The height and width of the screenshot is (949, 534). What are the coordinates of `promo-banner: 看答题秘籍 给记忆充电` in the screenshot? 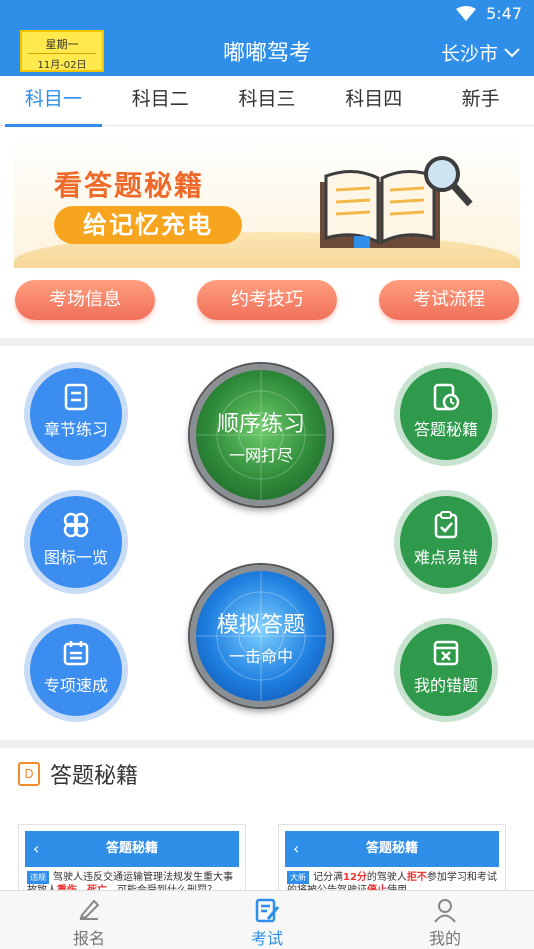 It's located at (267, 201).